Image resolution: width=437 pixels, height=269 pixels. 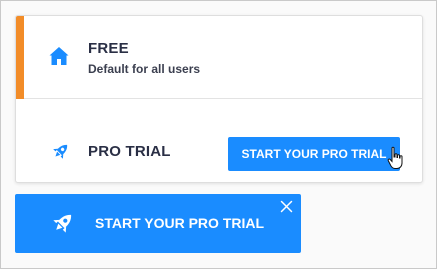 I want to click on plan-free-subtitle: Default for all users, so click(x=144, y=69).